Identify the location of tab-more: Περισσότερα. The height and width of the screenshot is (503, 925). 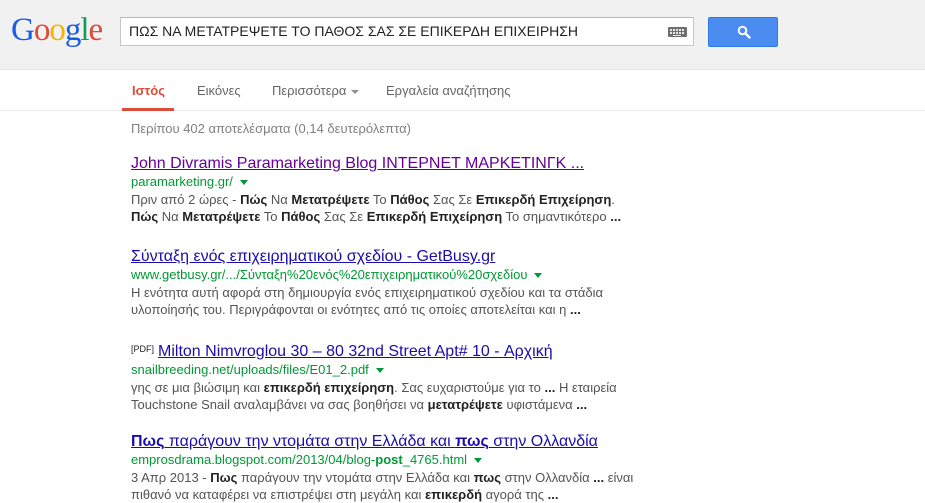
(316, 90).